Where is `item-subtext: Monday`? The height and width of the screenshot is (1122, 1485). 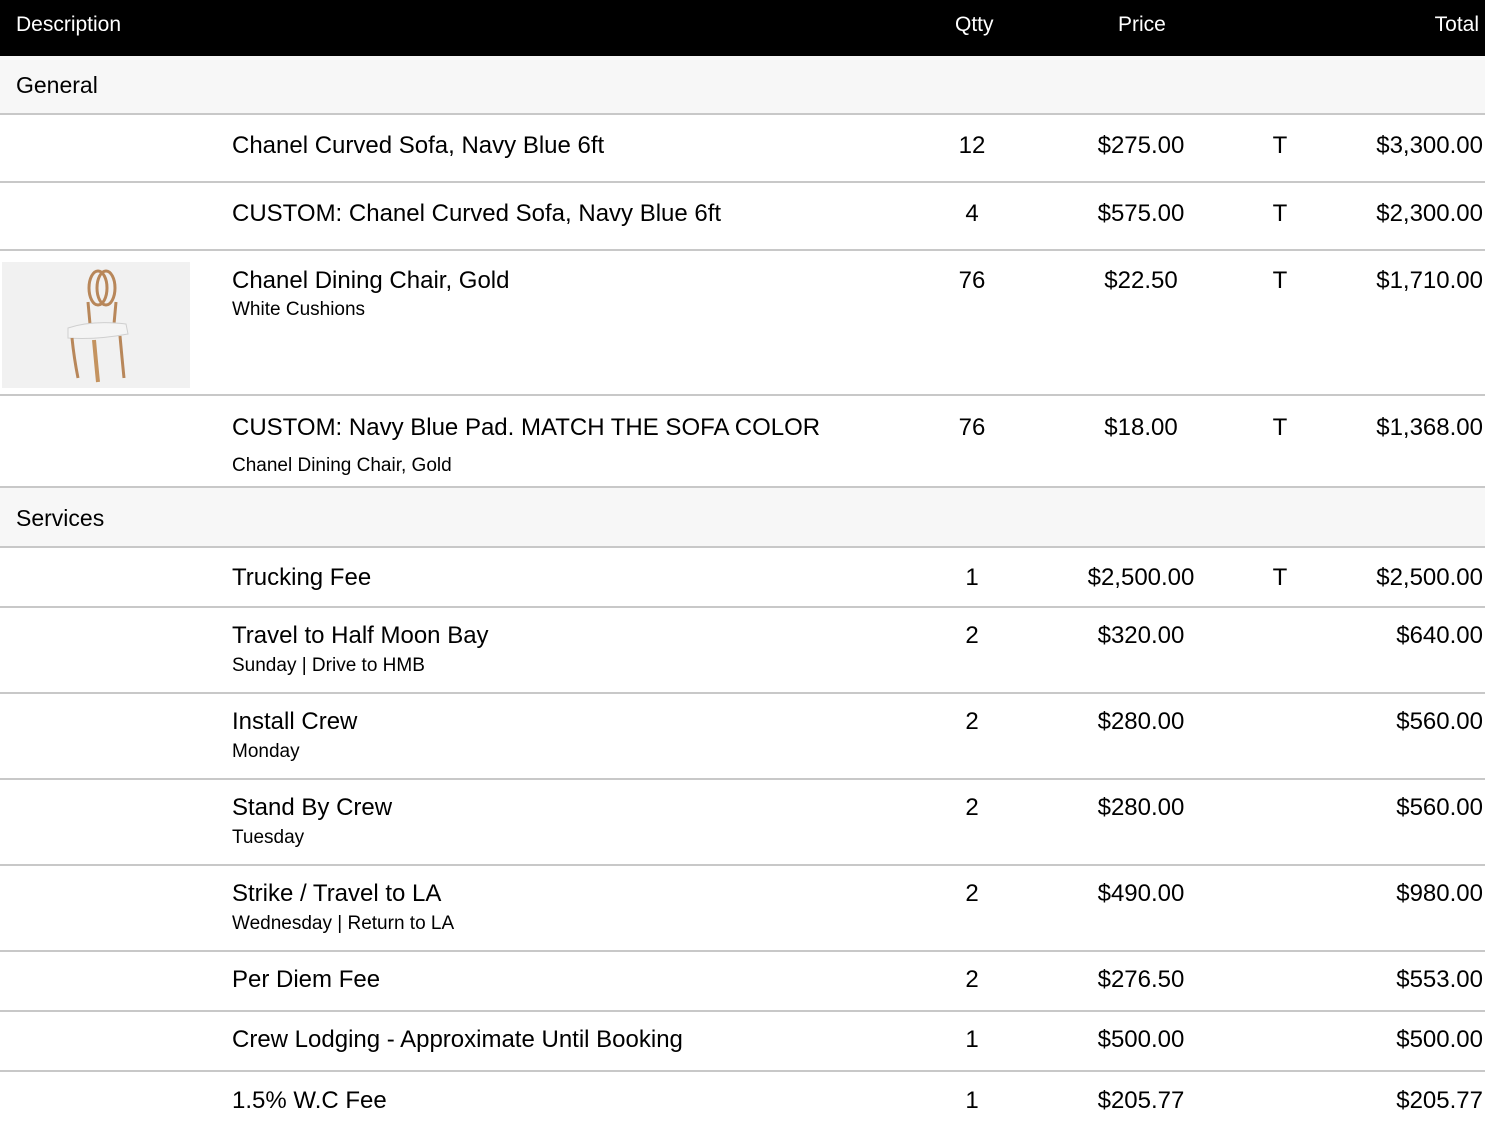 item-subtext: Monday is located at coordinates (266, 751).